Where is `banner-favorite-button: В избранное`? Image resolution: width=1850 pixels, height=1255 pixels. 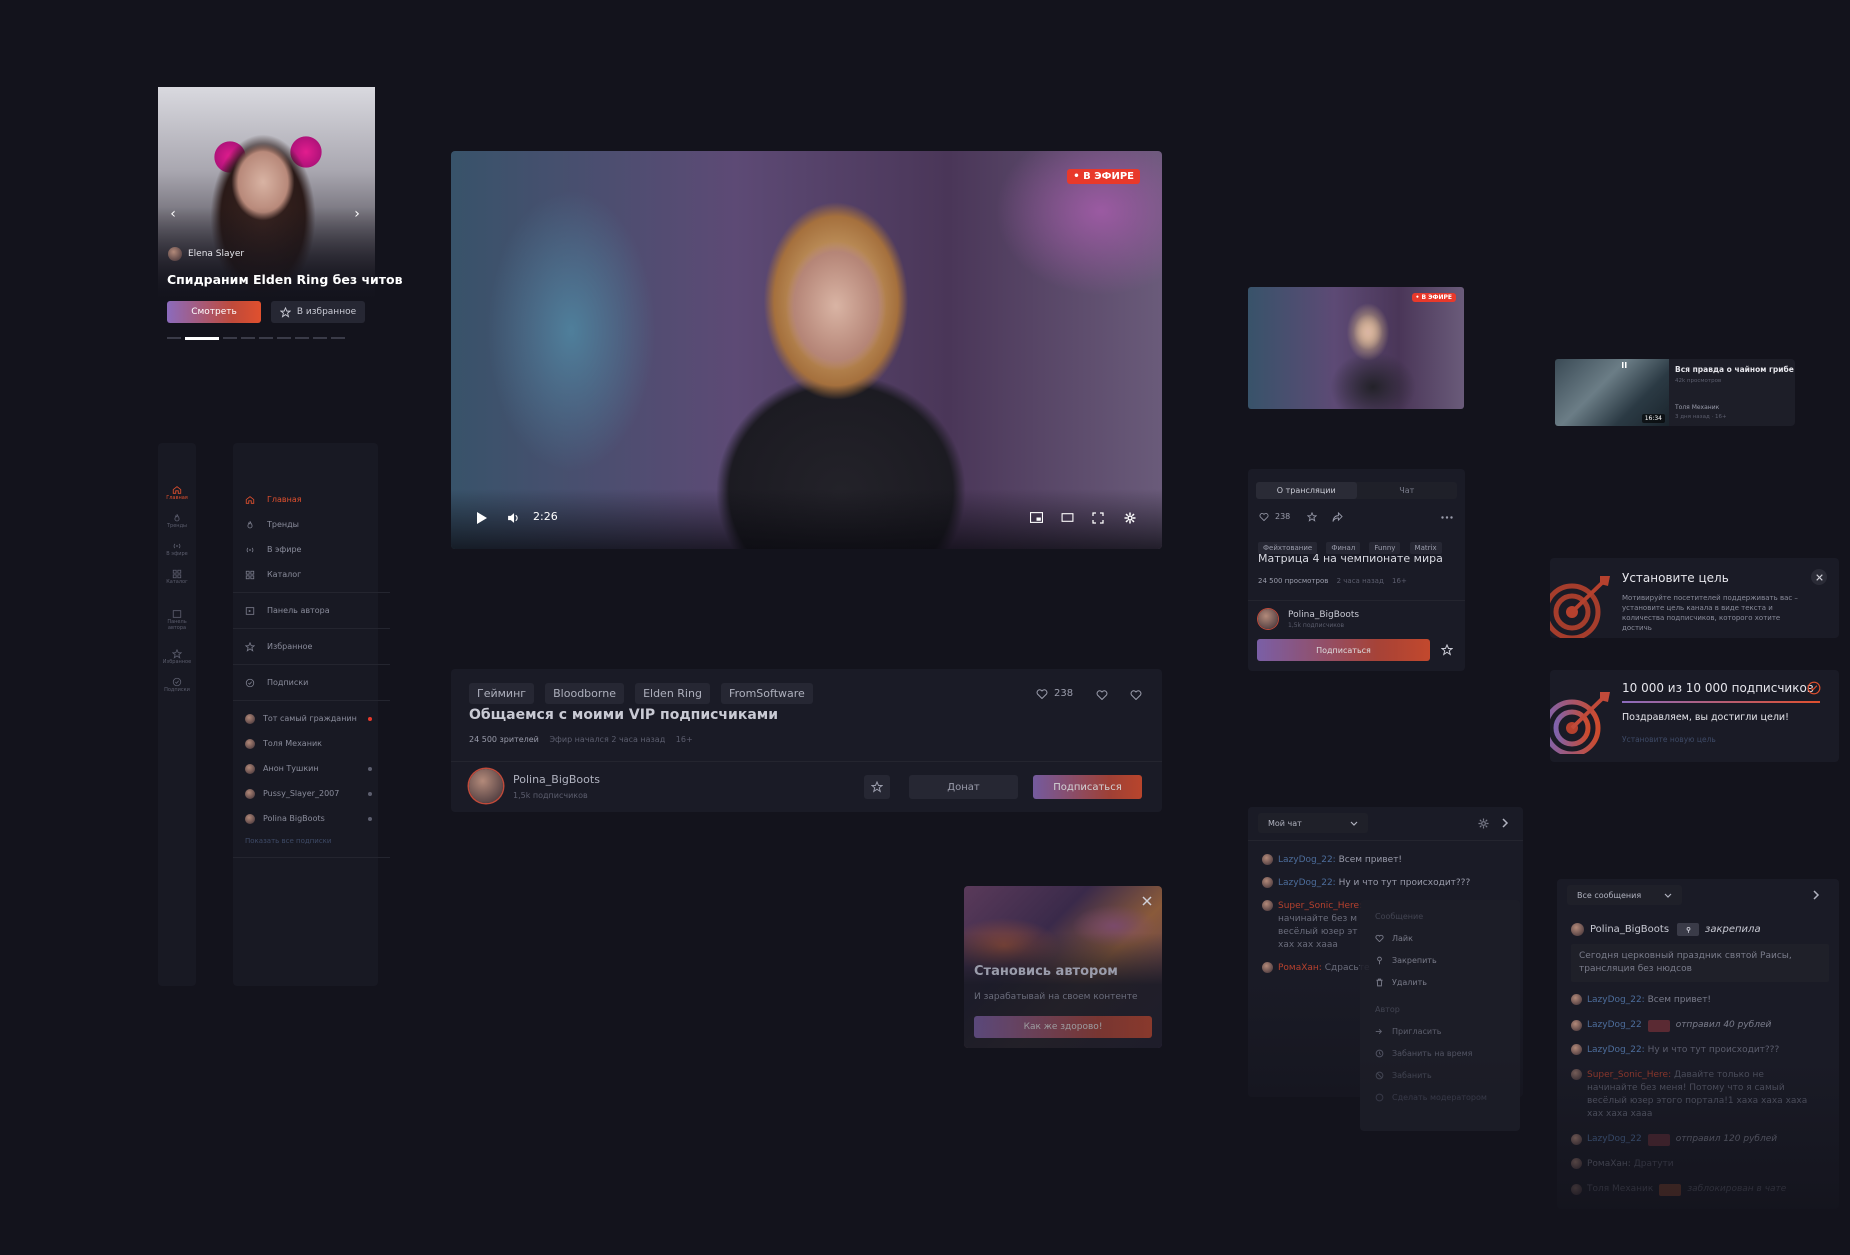 banner-favorite-button: В избранное is located at coordinates (318, 312).